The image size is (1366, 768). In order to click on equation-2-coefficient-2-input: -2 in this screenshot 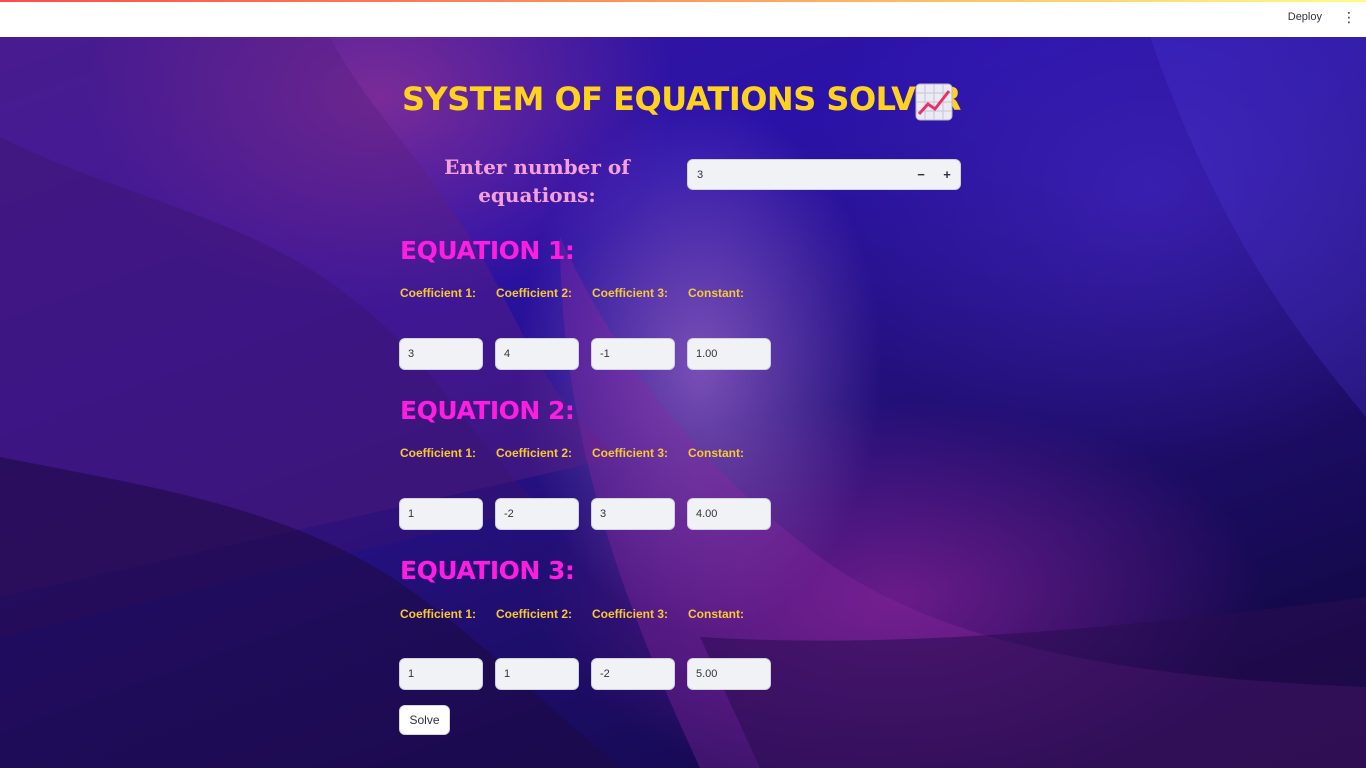, I will do `click(537, 514)`.